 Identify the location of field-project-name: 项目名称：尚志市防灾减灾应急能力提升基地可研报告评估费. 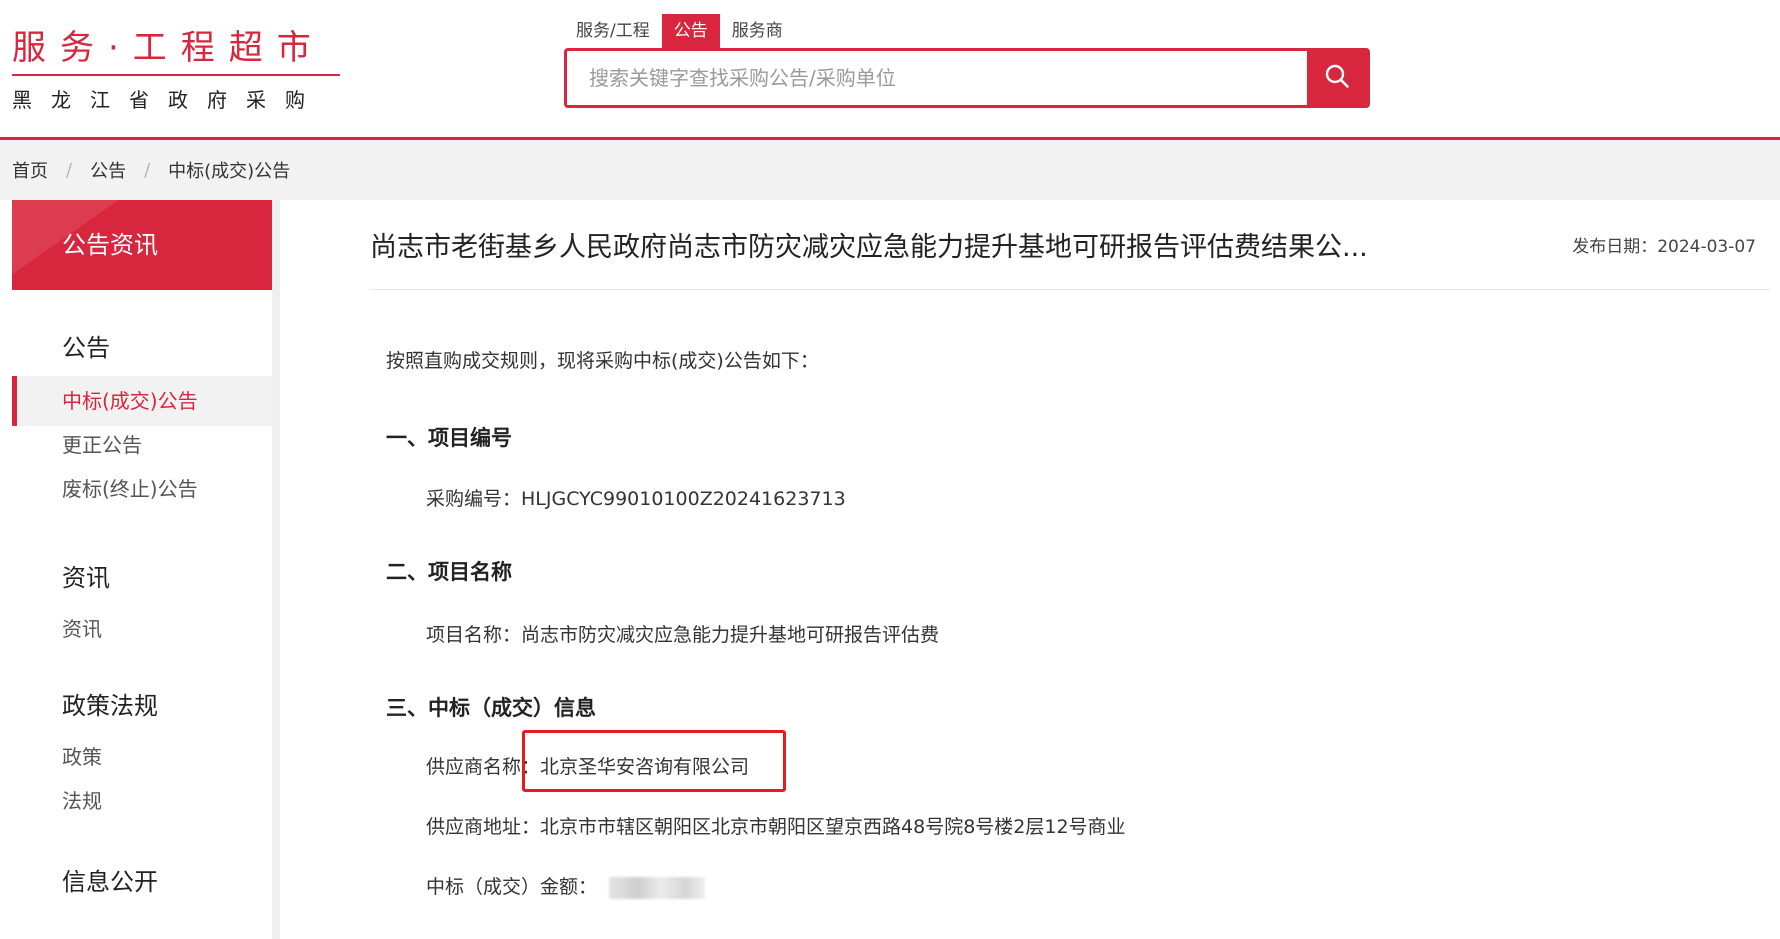
(682, 633).